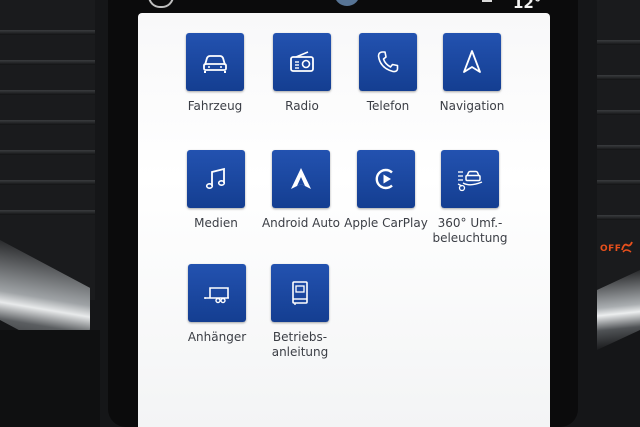 The width and height of the screenshot is (640, 427). I want to click on manual-book-icon, so click(300, 293).